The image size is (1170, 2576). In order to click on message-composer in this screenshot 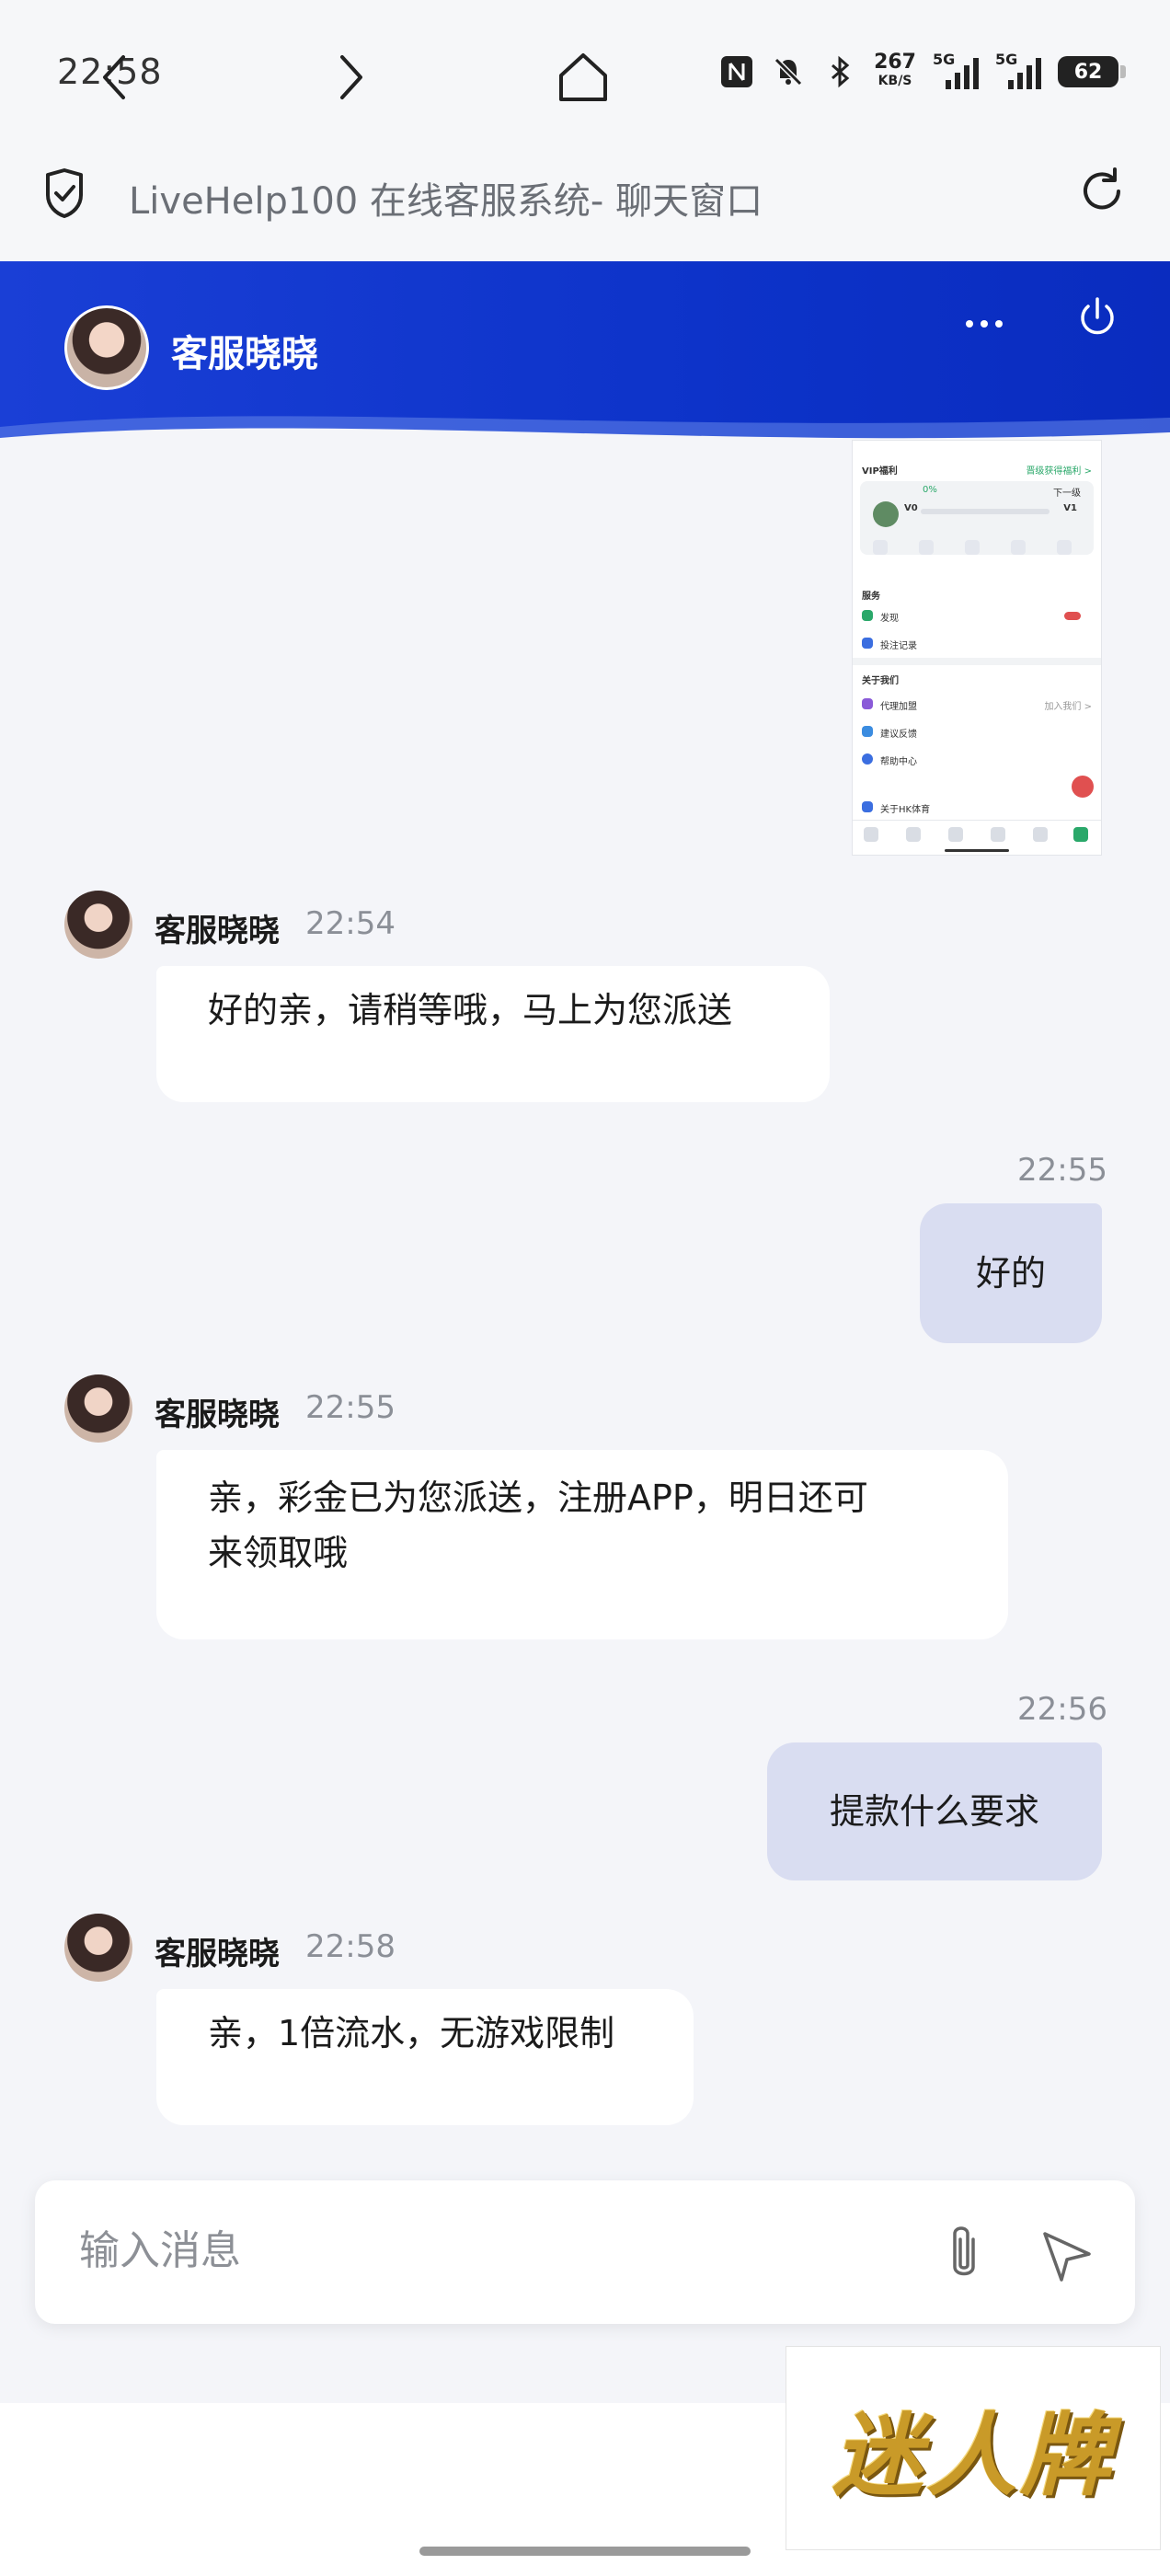, I will do `click(585, 2252)`.